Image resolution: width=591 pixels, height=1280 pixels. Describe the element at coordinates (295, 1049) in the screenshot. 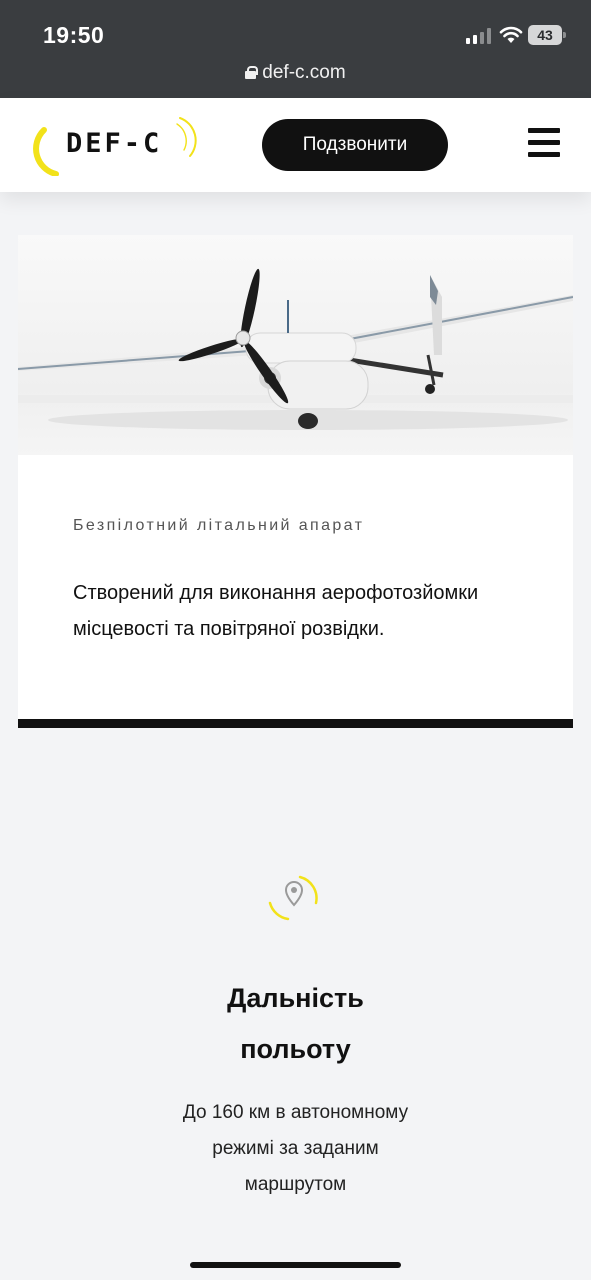

I see `feature-title-line: польоту` at that location.